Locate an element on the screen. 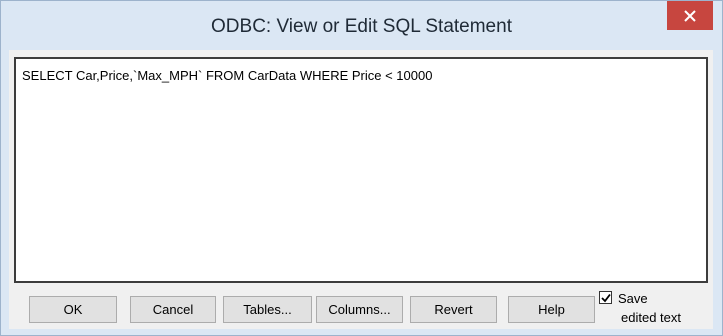  save-edited-text-label: Save edited text is located at coordinates (663, 308).